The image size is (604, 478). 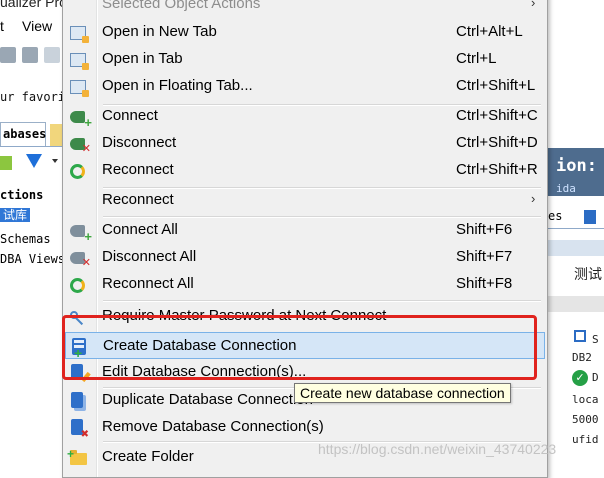 What do you see at coordinates (576, 248) in the screenshot?
I see `editor-toolbar` at bounding box center [576, 248].